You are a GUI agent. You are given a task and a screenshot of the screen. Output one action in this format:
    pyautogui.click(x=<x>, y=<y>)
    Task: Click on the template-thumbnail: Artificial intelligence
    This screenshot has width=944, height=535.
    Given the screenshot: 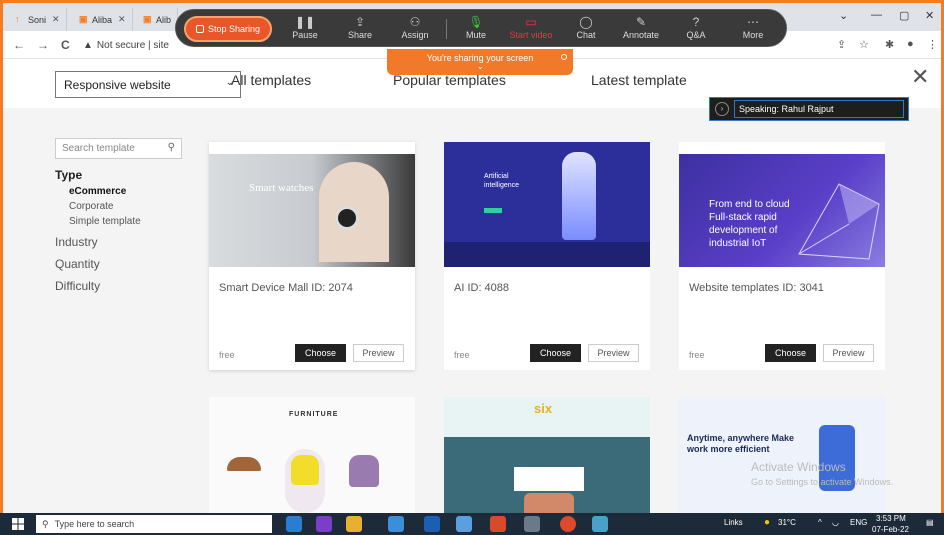 What is the action you would take?
    pyautogui.click(x=547, y=204)
    